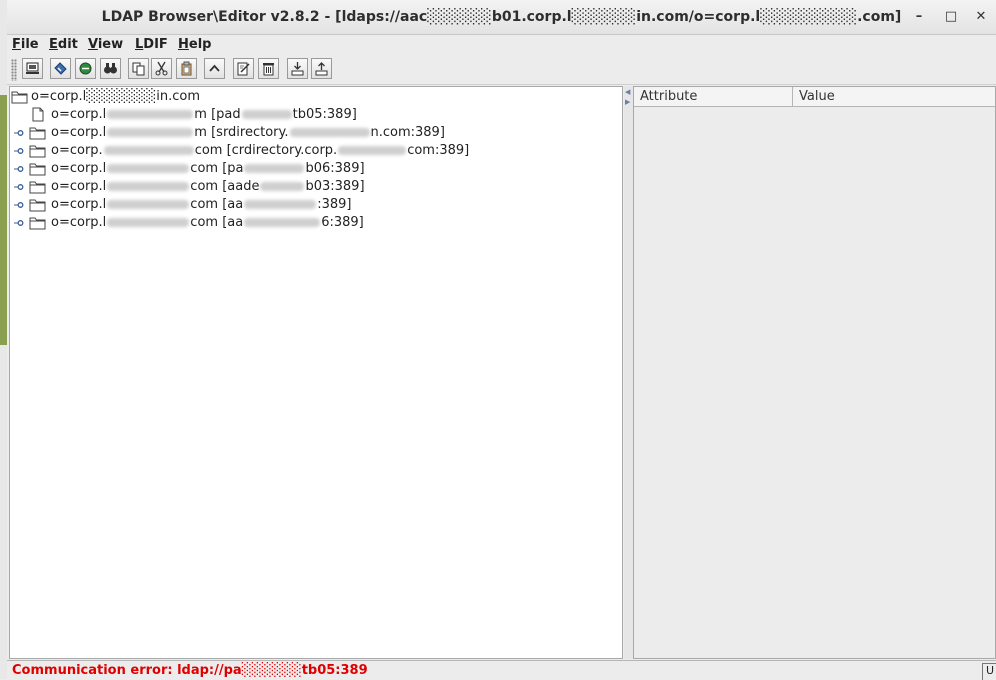 This screenshot has height=680, width=996. I want to click on export-icon, so click(321, 69).